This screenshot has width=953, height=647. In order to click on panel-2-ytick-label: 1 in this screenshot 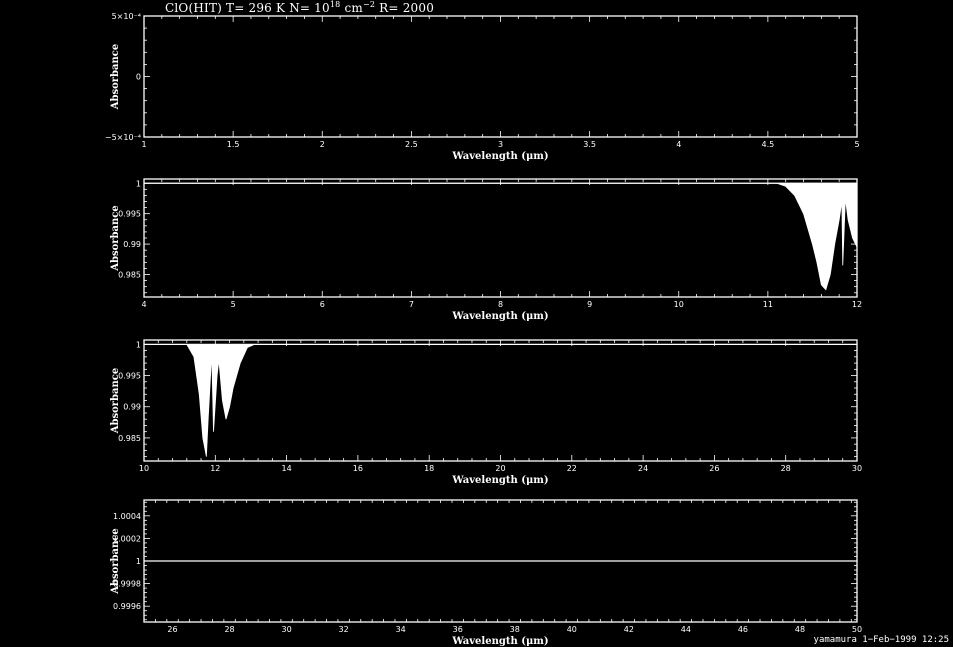, I will do `click(138, 183)`.